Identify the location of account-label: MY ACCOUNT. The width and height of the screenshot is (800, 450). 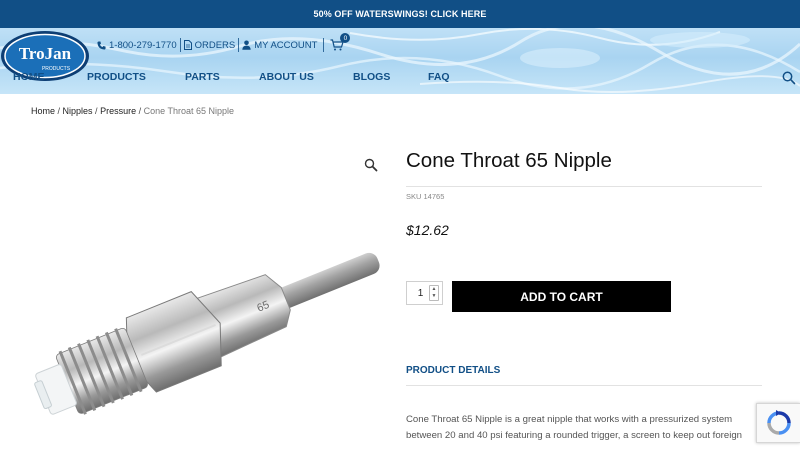
(285, 45).